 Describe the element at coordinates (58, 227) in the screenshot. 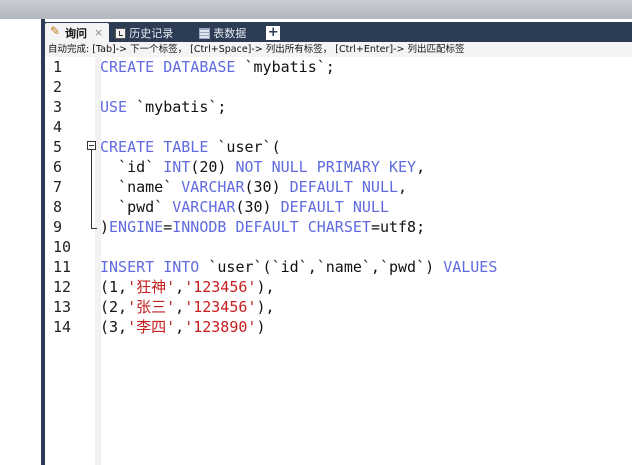

I see `line-number: 9` at that location.